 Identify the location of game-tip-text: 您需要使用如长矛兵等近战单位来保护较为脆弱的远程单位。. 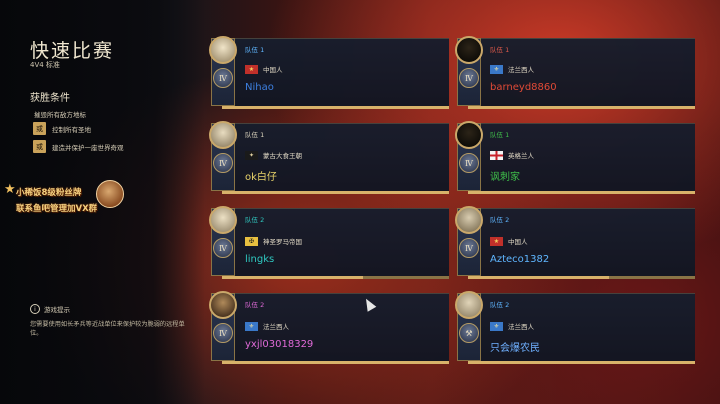
(107, 329).